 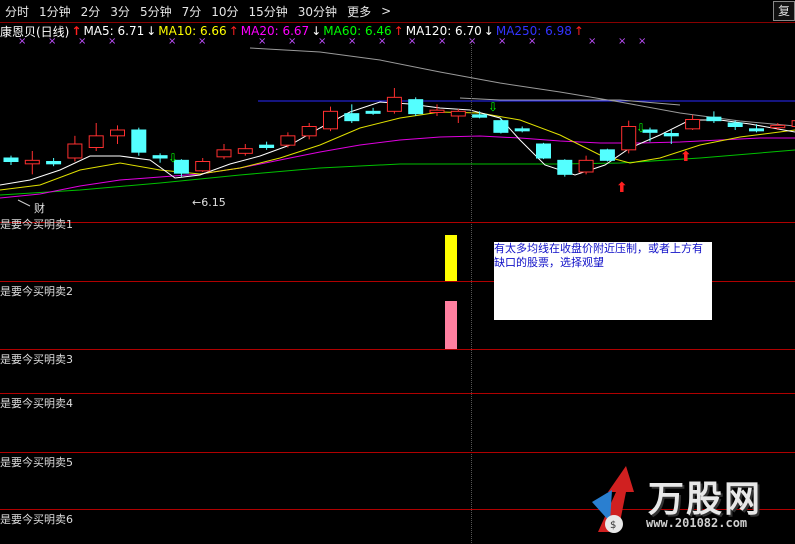 What do you see at coordinates (784, 11) in the screenshot?
I see `restore-button: 复` at bounding box center [784, 11].